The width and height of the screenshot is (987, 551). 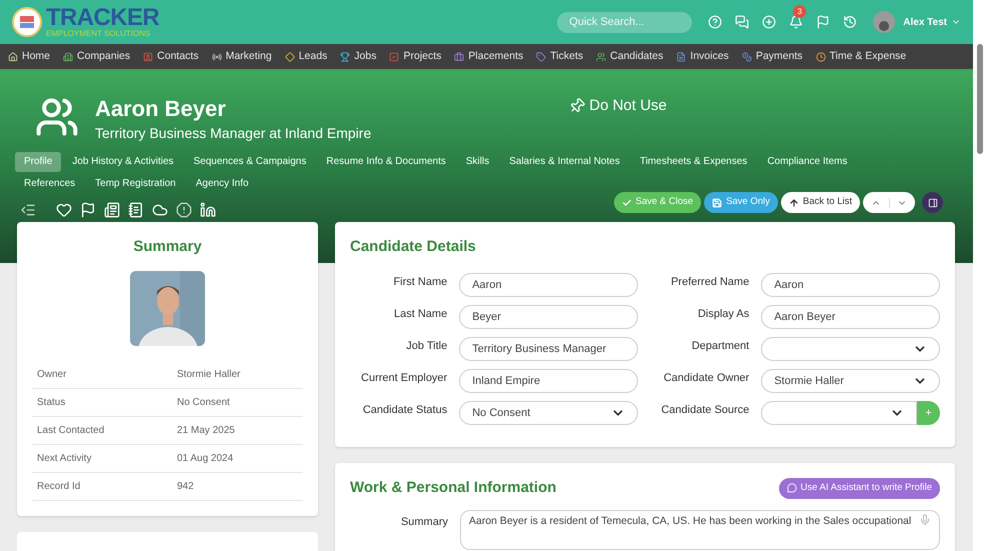 What do you see at coordinates (861, 56) in the screenshot?
I see `nav-item: Time & Expense` at bounding box center [861, 56].